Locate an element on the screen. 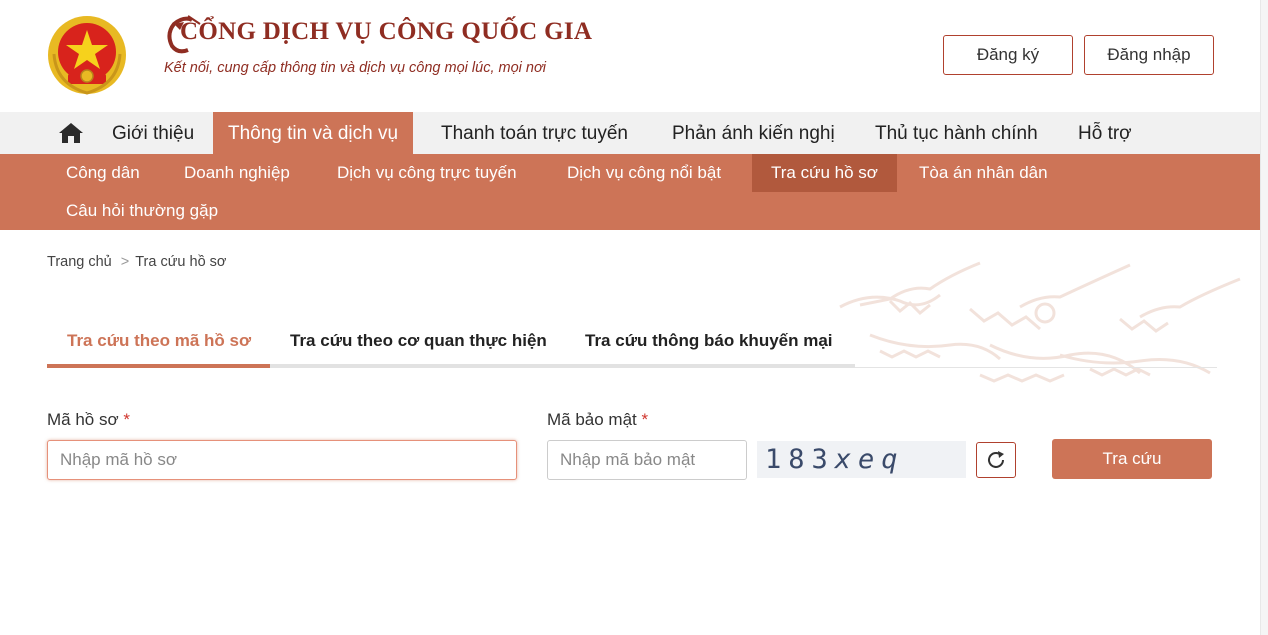 The width and height of the screenshot is (1268, 635). page-scrollbar is located at coordinates (1264, 317).